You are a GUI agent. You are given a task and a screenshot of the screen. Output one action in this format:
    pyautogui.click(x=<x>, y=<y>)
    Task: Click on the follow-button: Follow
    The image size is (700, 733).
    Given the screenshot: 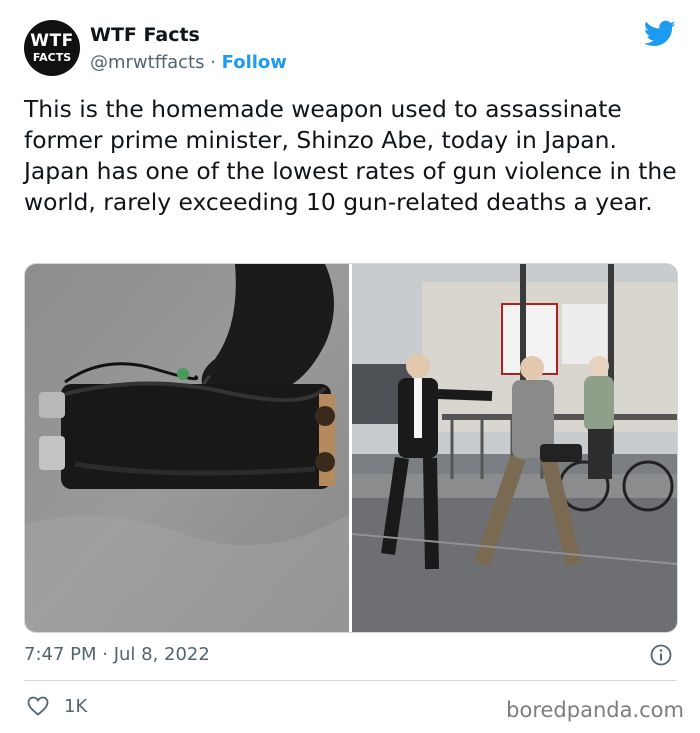 What is the action you would take?
    pyautogui.click(x=254, y=62)
    